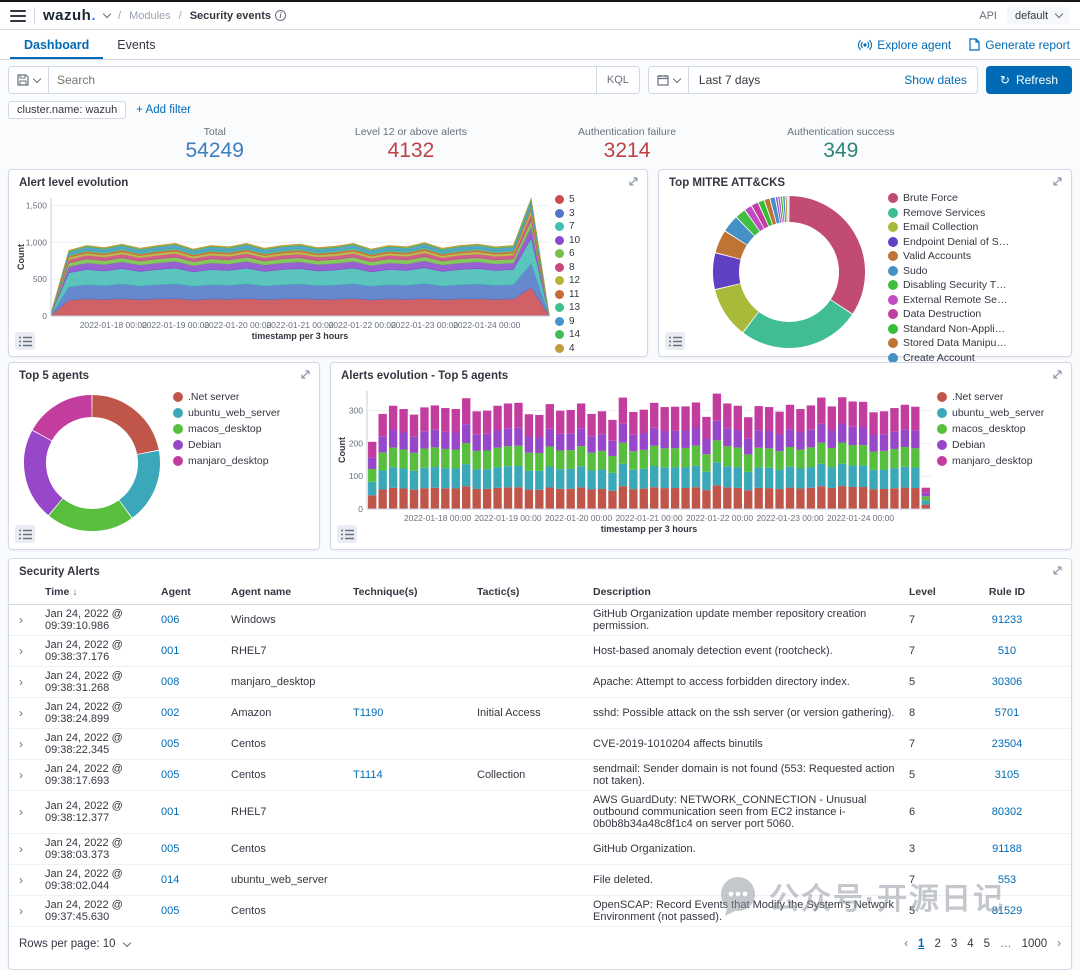  I want to click on rule-id-link: 3105, so click(1007, 775).